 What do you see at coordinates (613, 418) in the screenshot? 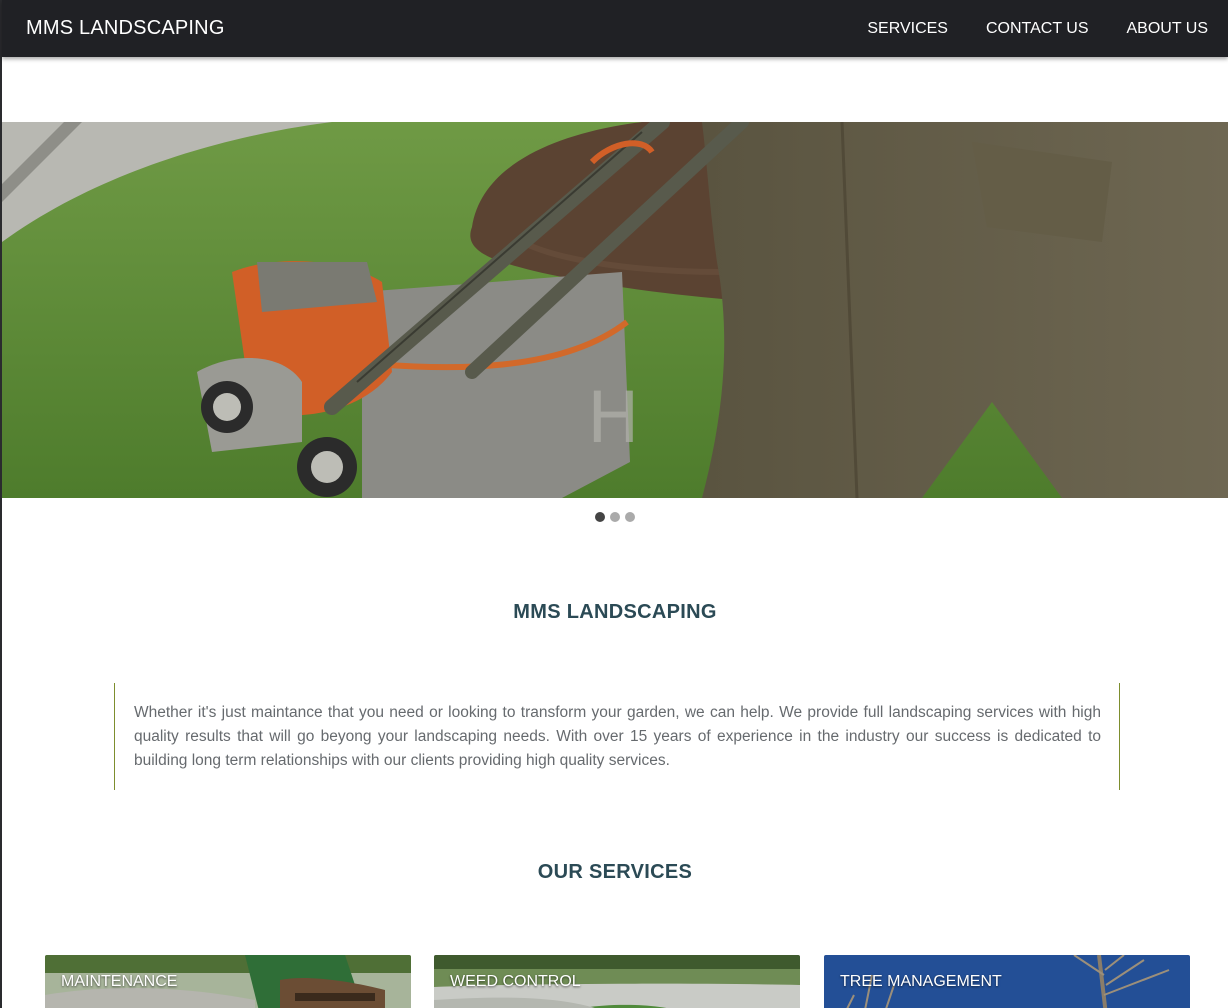
I see `svg-text: H` at bounding box center [613, 418].